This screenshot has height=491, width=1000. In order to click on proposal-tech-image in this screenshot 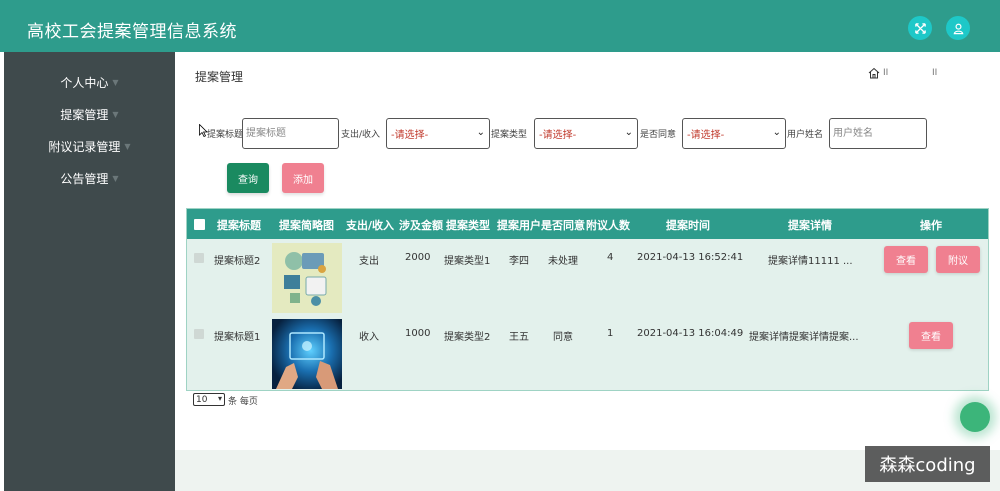, I will do `click(307, 354)`.